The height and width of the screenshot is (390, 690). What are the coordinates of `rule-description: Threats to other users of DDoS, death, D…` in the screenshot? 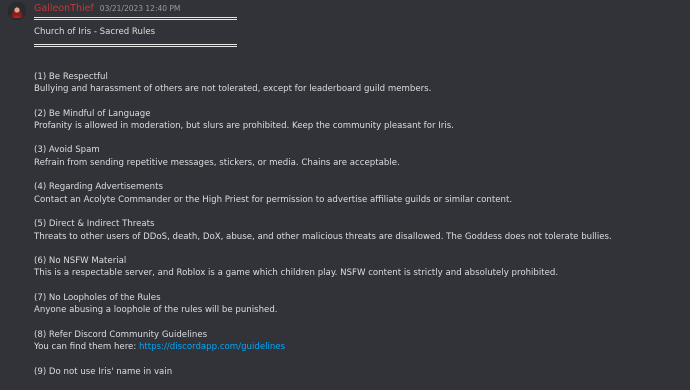 It's located at (323, 236).